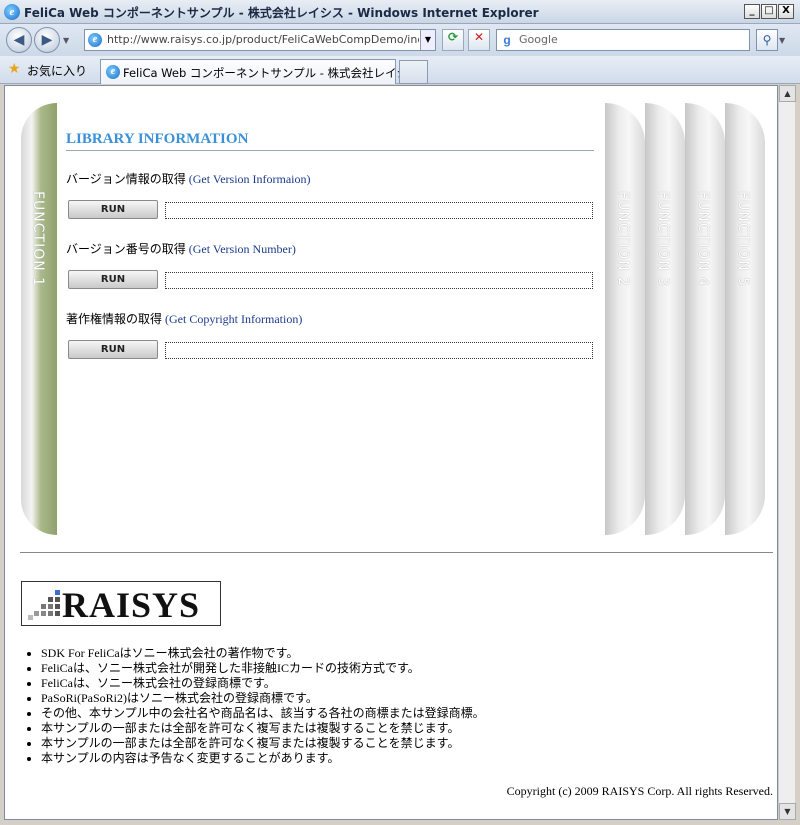  I want to click on row-label-version-info: バージョン情報の取得 (Get Version Informaion), so click(188, 178).